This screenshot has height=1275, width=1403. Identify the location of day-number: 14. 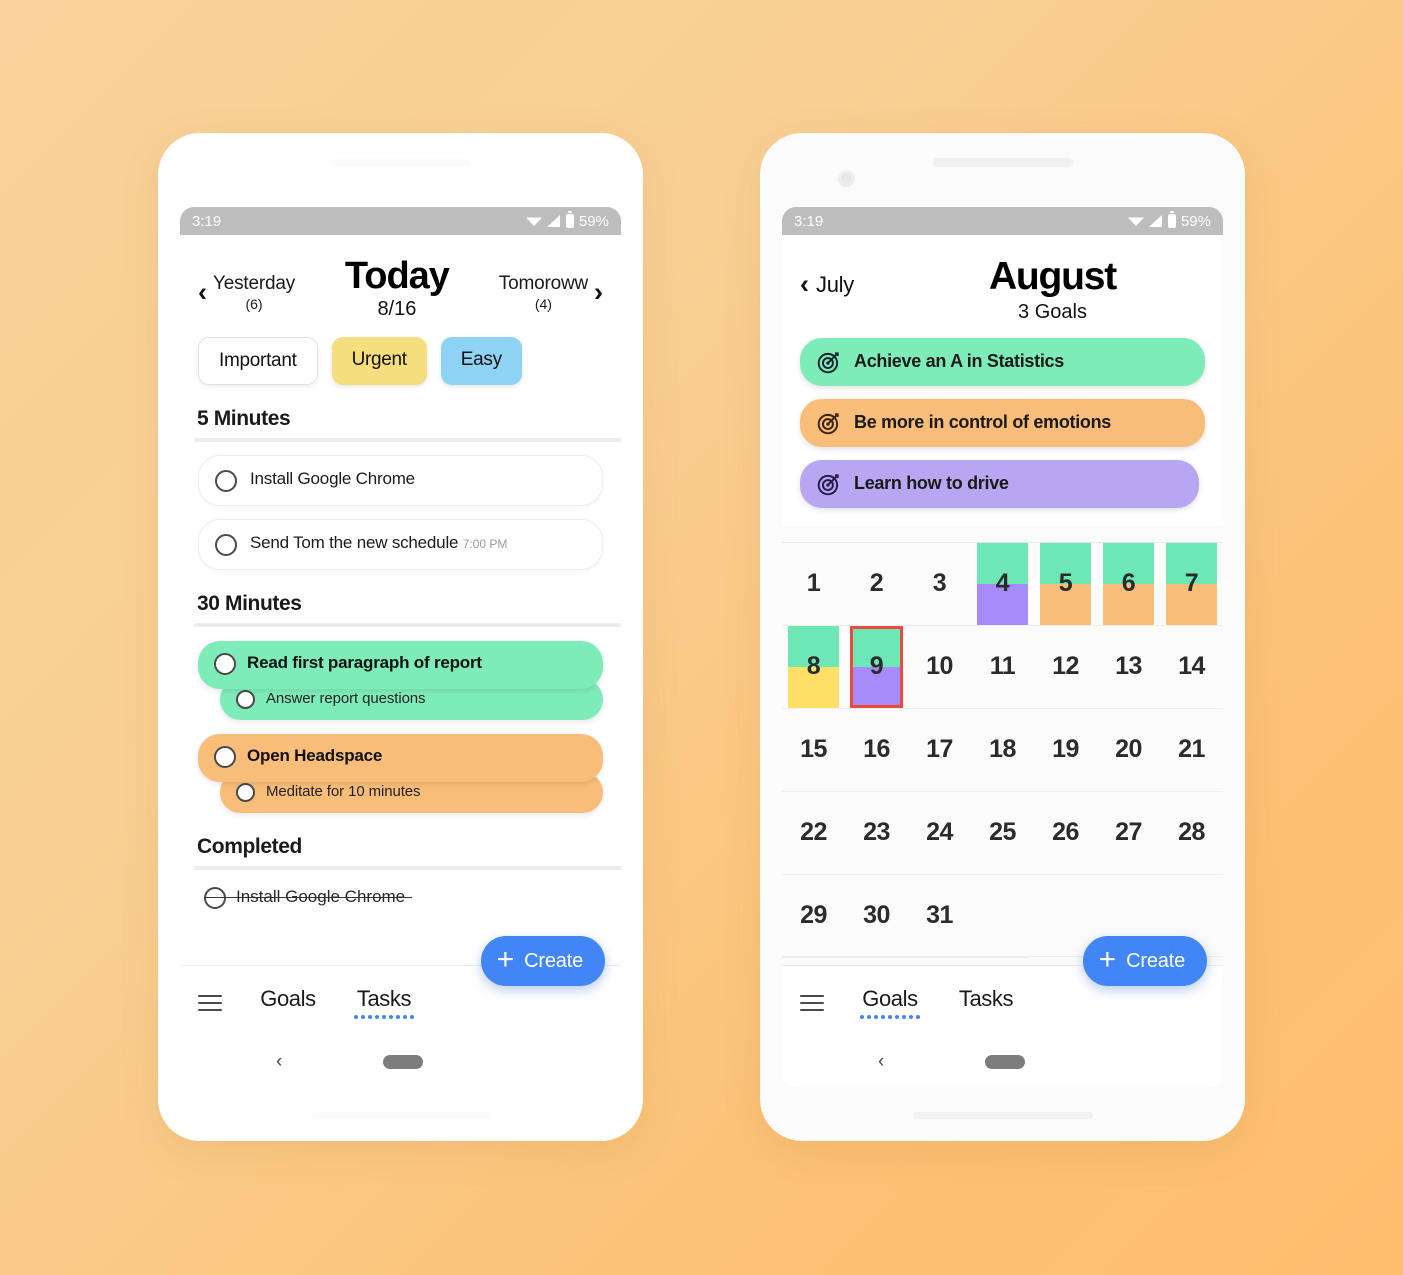
(1191, 666).